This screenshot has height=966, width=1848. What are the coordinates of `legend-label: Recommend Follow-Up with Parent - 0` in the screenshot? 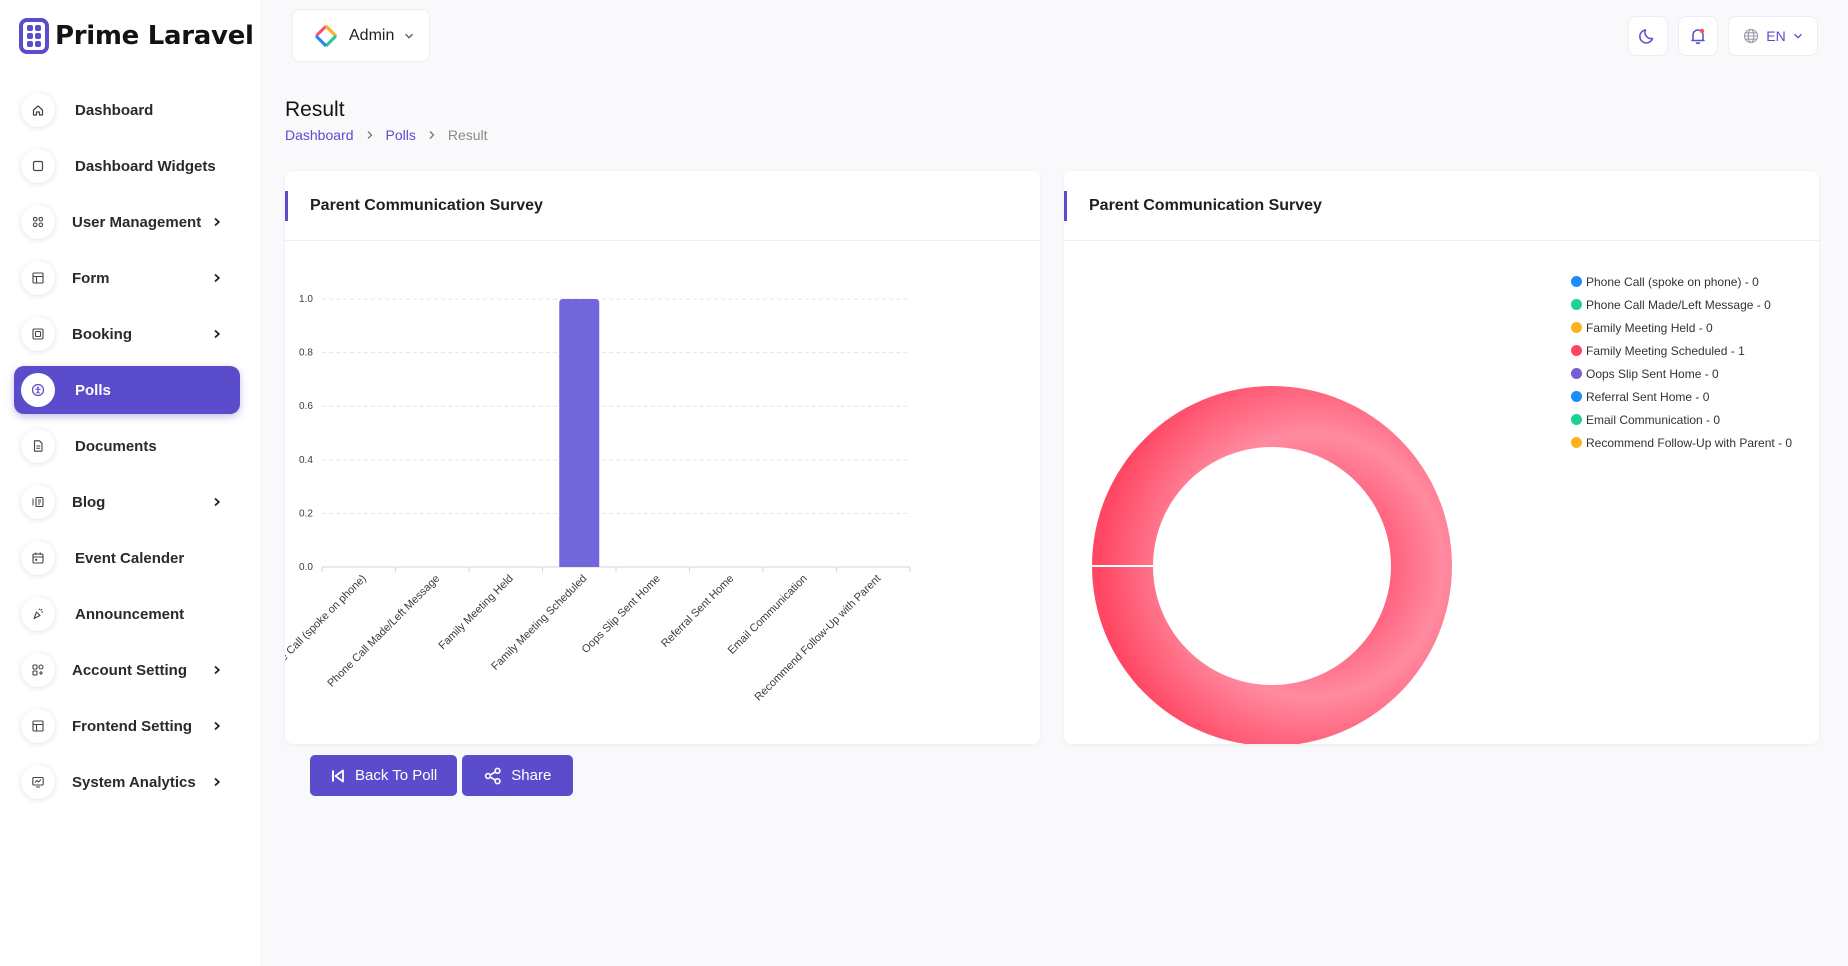 It's located at (1689, 442).